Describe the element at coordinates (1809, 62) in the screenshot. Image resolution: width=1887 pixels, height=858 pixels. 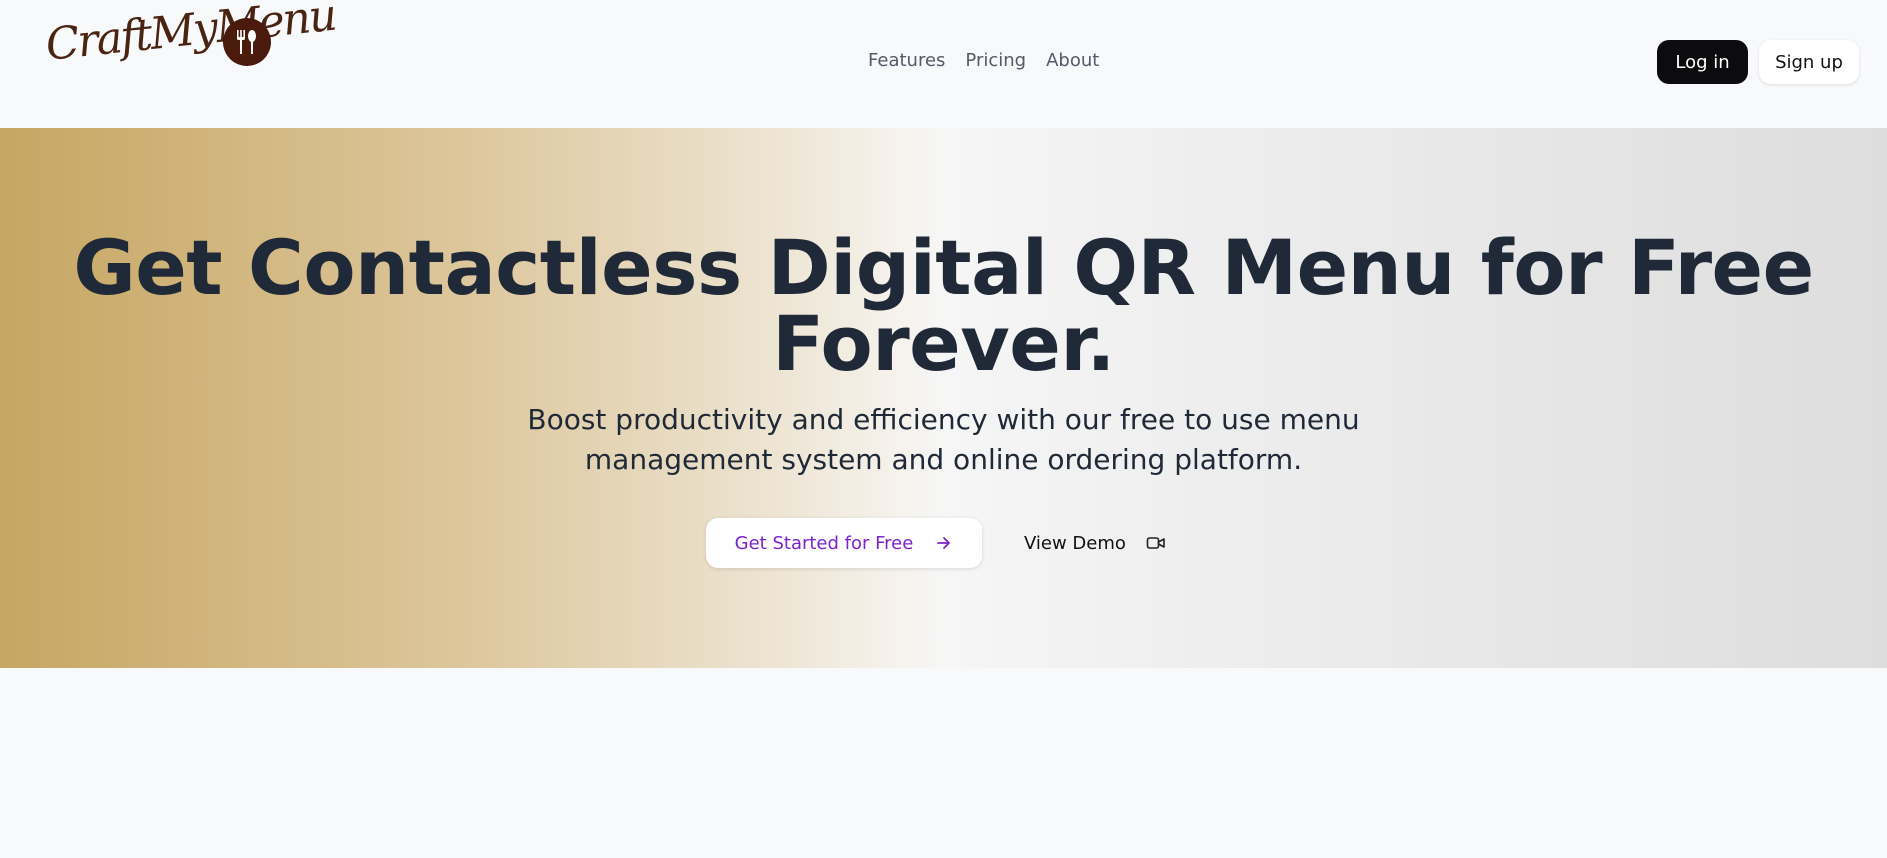
I see `signup-button: Sign up` at that location.